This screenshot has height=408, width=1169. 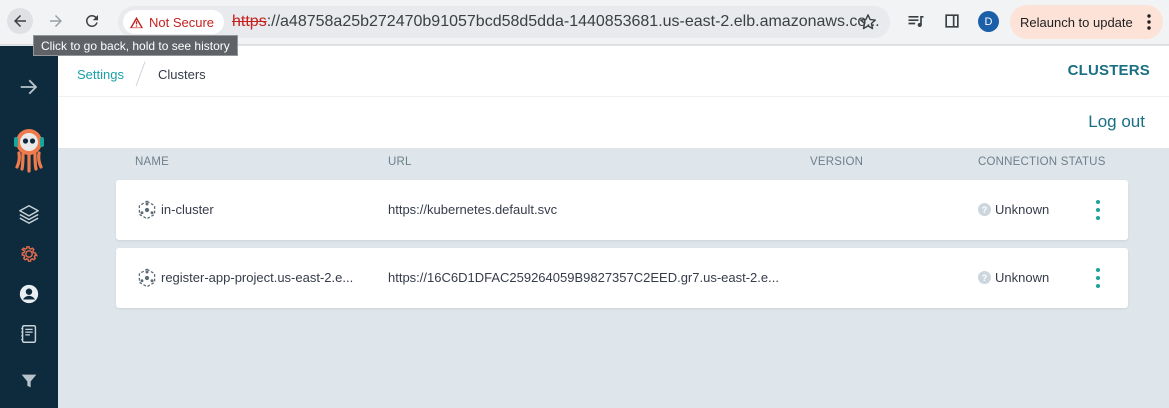 I want to click on sidebar-item-settings, so click(x=29, y=254).